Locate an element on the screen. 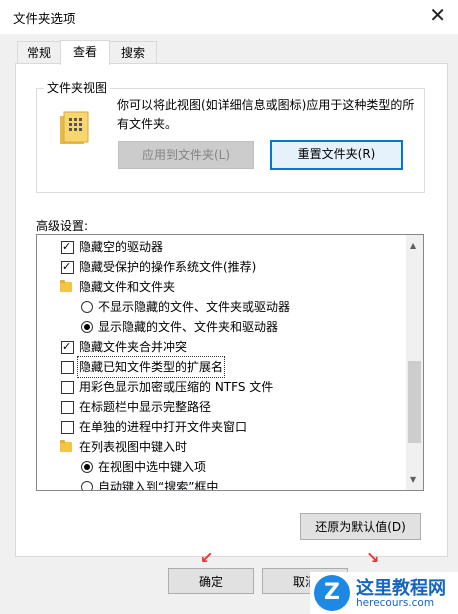 This screenshot has width=458, height=614. list-item-label: 隐藏已知文件类型的扩展名 is located at coordinates (151, 367).